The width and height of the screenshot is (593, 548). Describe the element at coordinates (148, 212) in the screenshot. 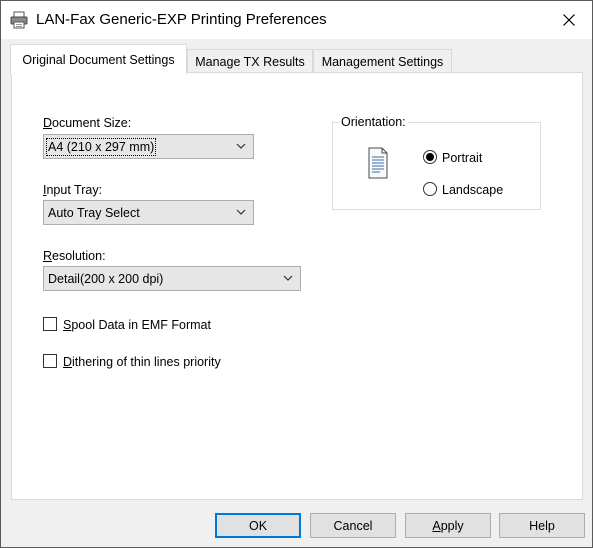

I see `input-tray-dropdown: Auto Tray Select` at that location.